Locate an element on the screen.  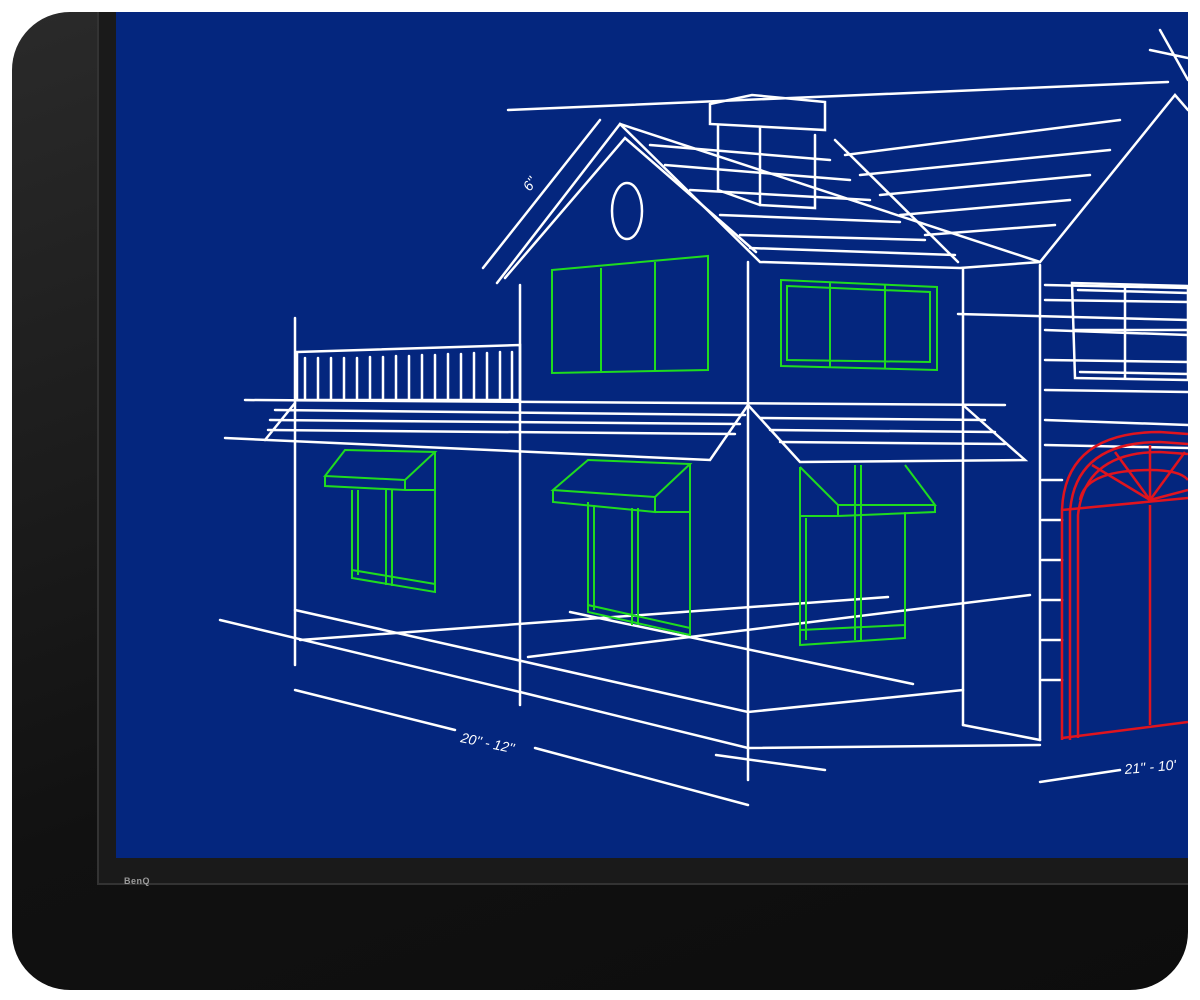
dimension-left: 20'' - 12'' is located at coordinates (487, 742).